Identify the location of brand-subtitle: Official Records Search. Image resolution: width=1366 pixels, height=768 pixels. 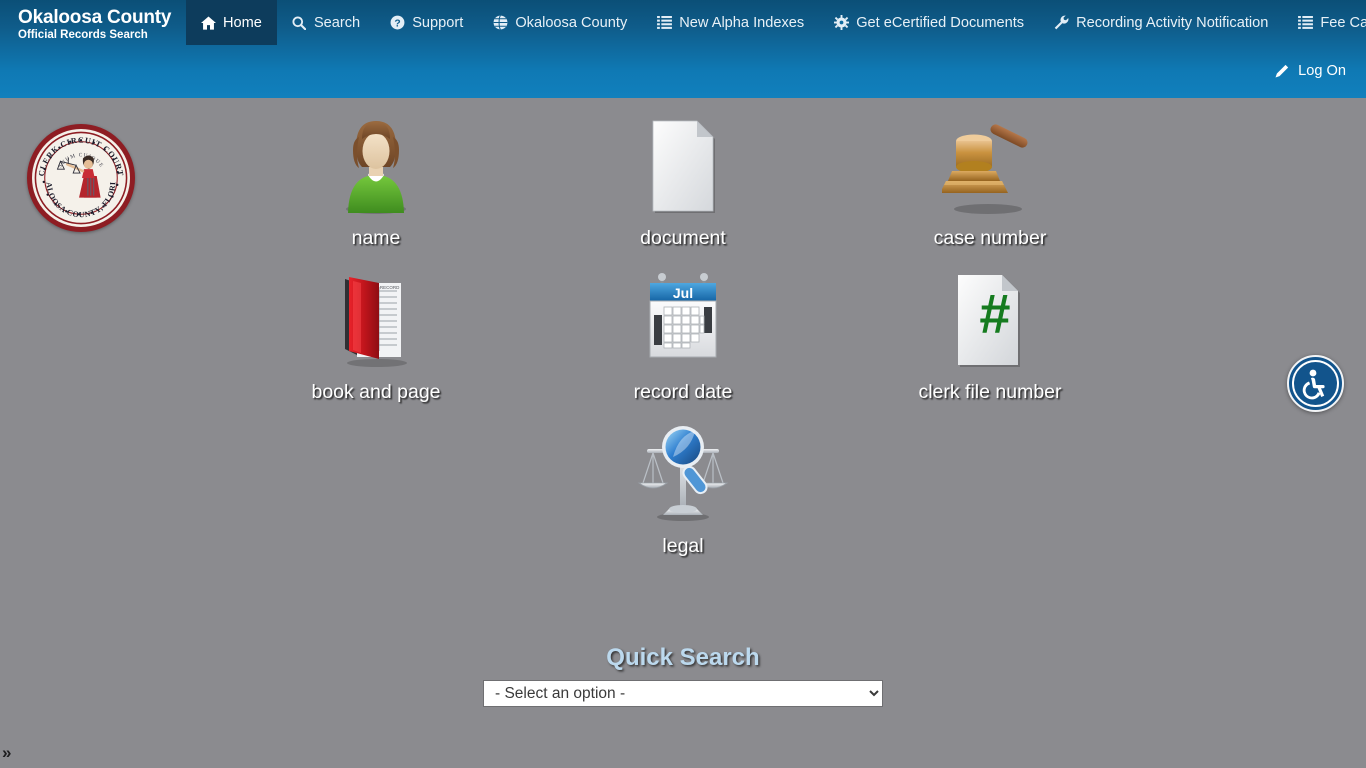
(83, 34).